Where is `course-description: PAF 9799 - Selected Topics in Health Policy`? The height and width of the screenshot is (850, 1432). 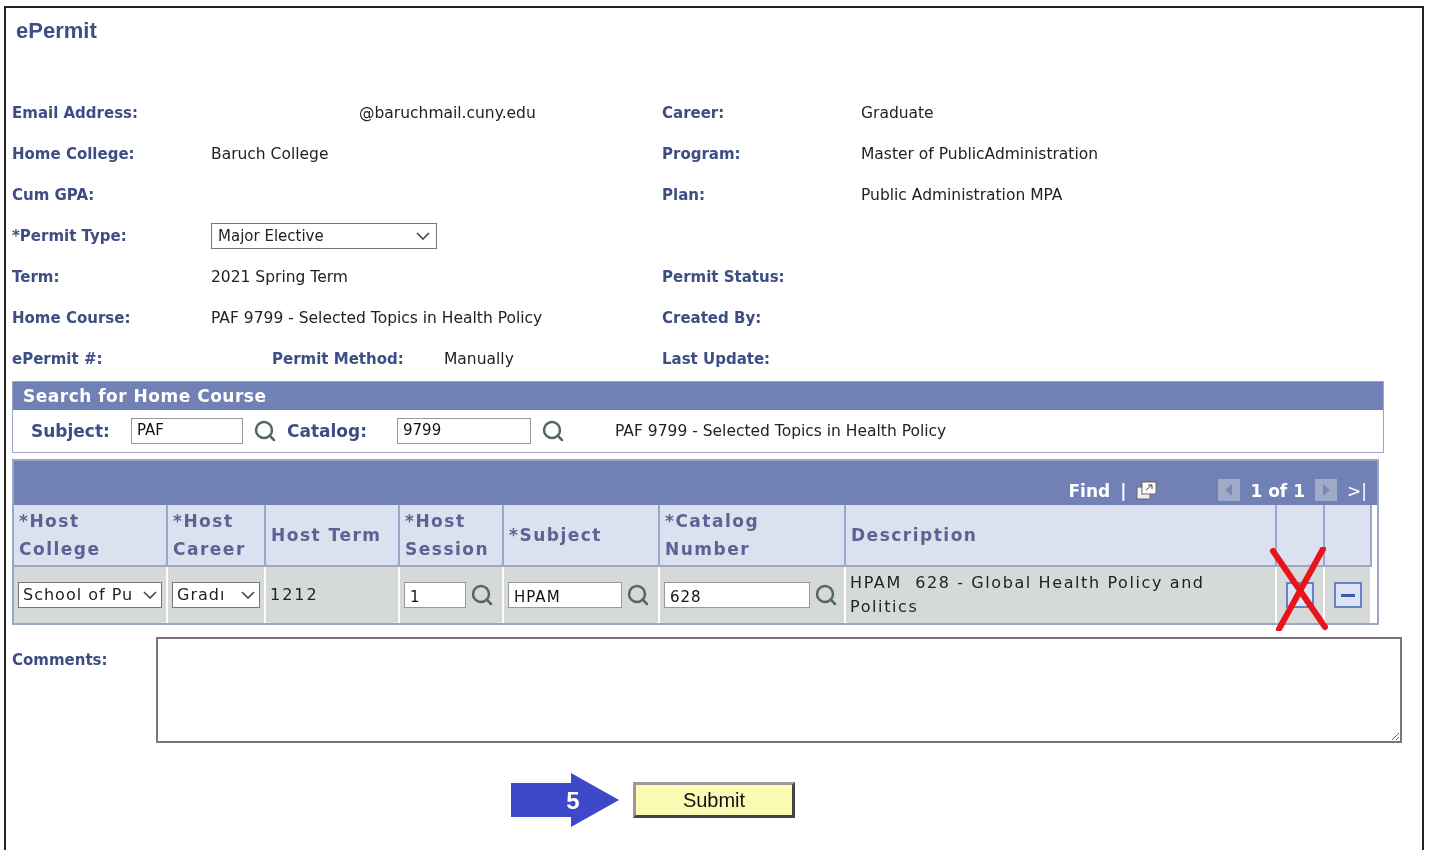
course-description: PAF 9799 - Selected Topics in Health Policy is located at coordinates (781, 431).